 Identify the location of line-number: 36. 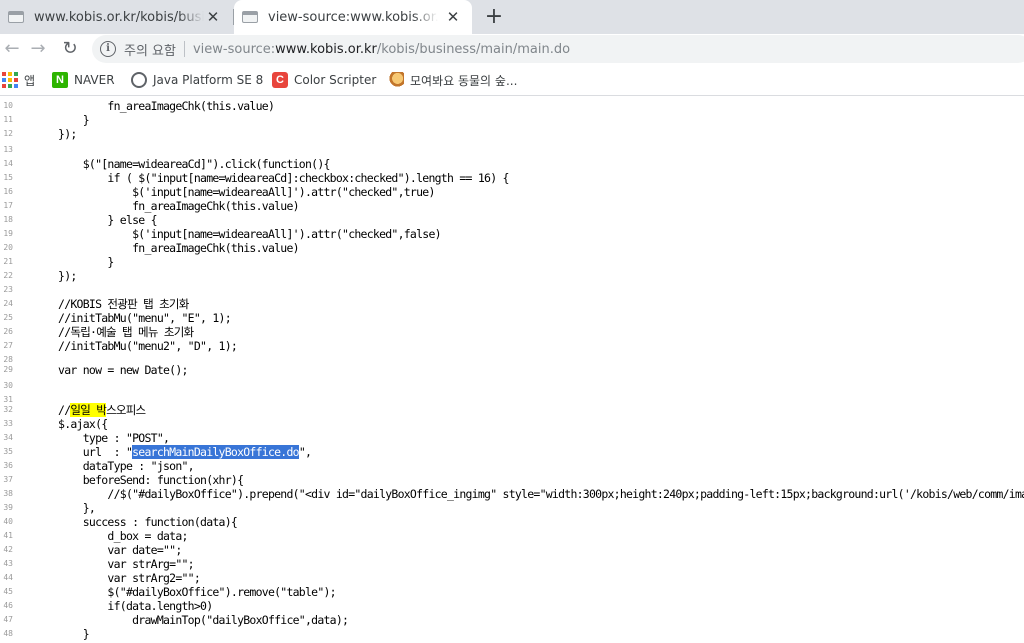
(8, 465).